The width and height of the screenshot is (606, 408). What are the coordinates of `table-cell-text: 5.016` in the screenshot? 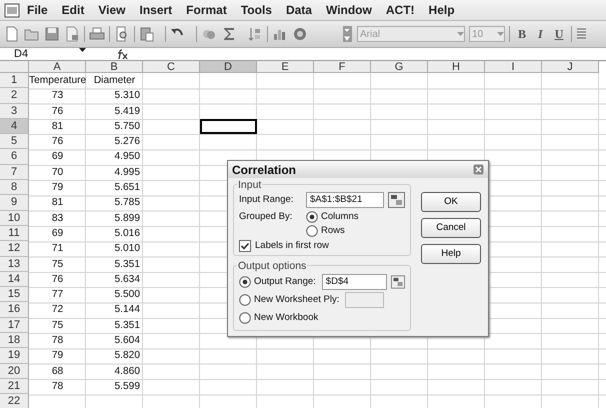 It's located at (127, 233).